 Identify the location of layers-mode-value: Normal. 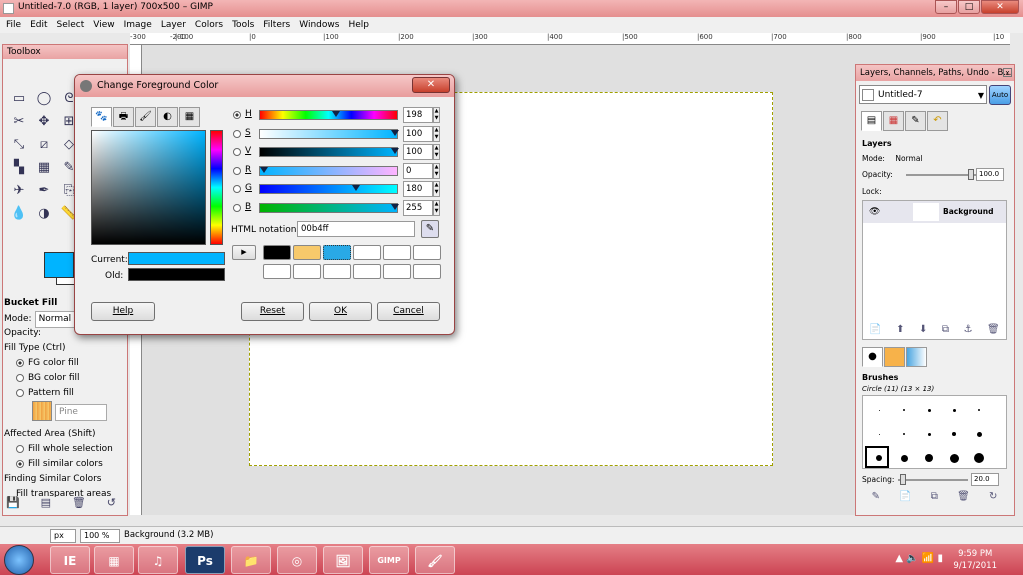
(908, 158).